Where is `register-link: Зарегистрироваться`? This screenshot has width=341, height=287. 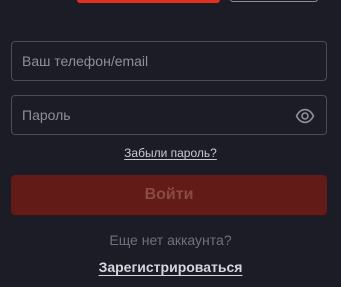
register-link: Зарегистрироваться is located at coordinates (171, 267).